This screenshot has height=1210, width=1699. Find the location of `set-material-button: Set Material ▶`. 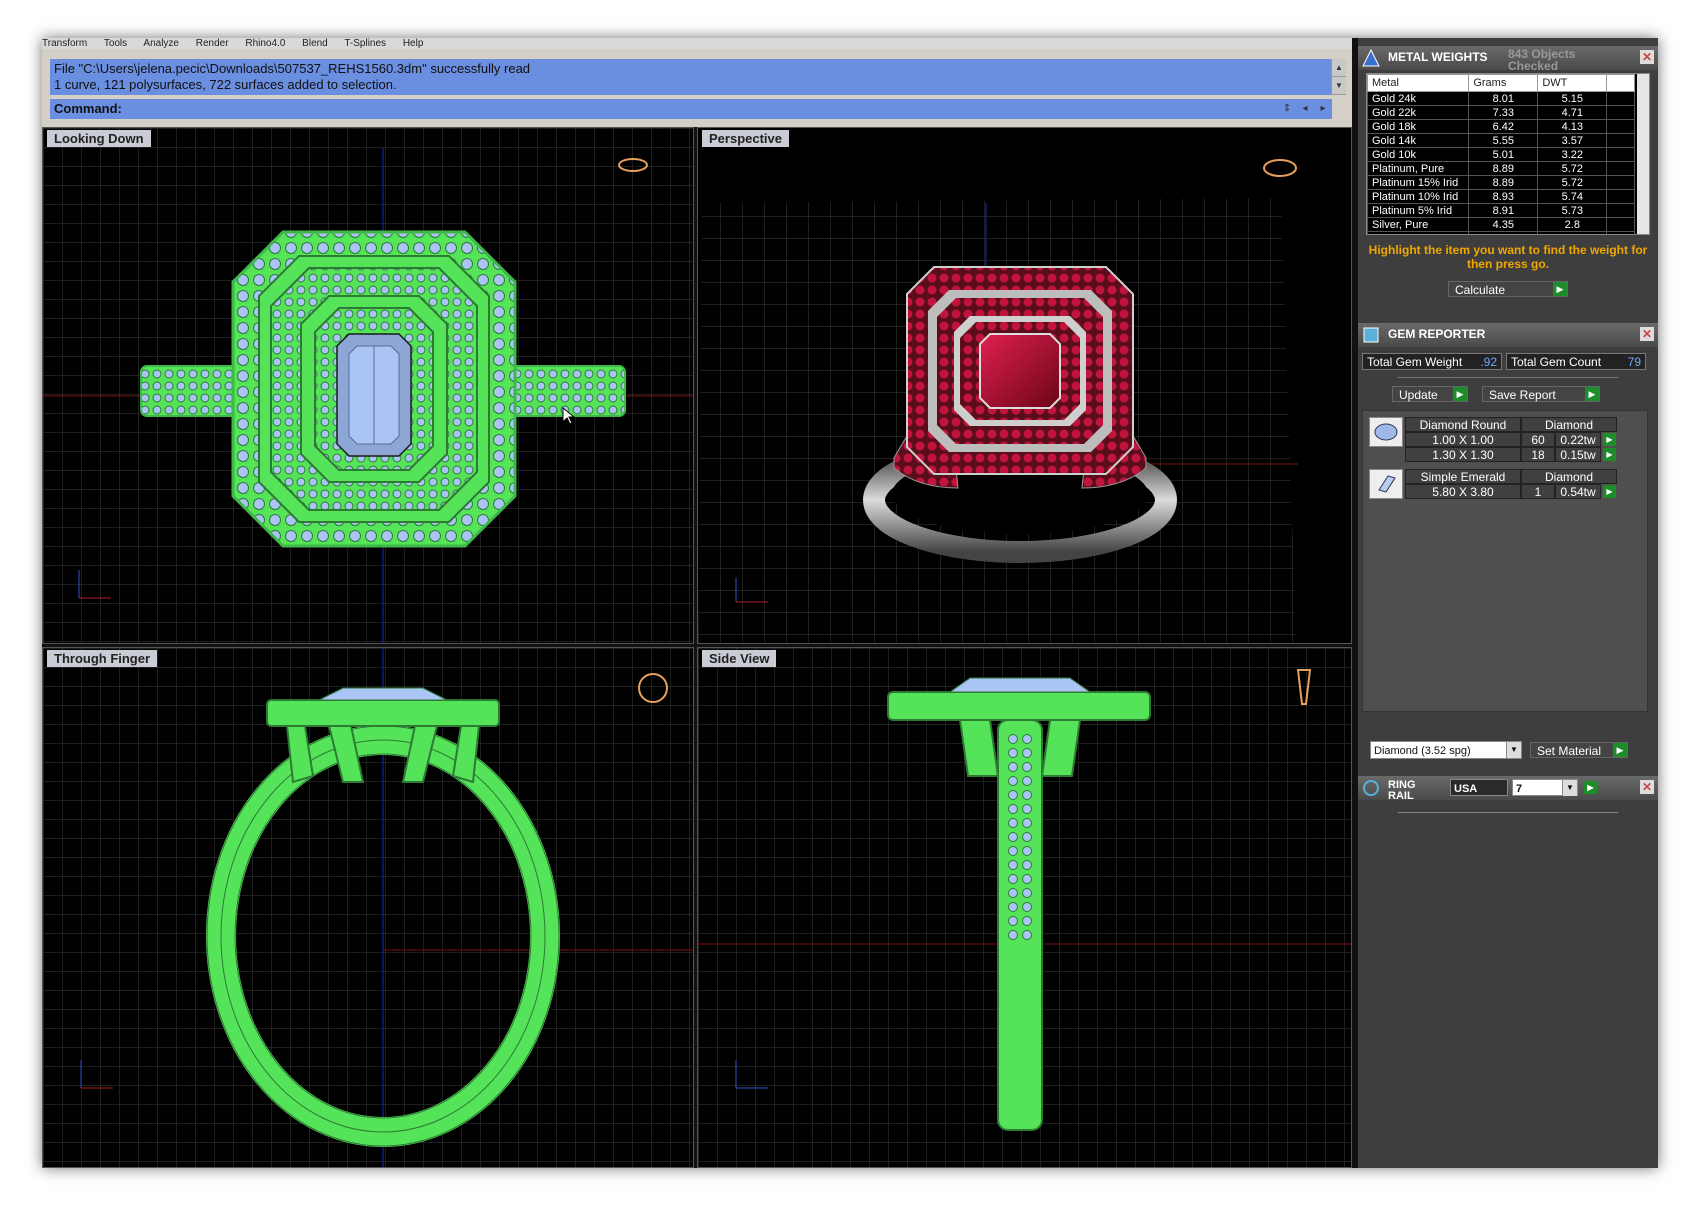

set-material-button: Set Material ▶ is located at coordinates (1579, 750).